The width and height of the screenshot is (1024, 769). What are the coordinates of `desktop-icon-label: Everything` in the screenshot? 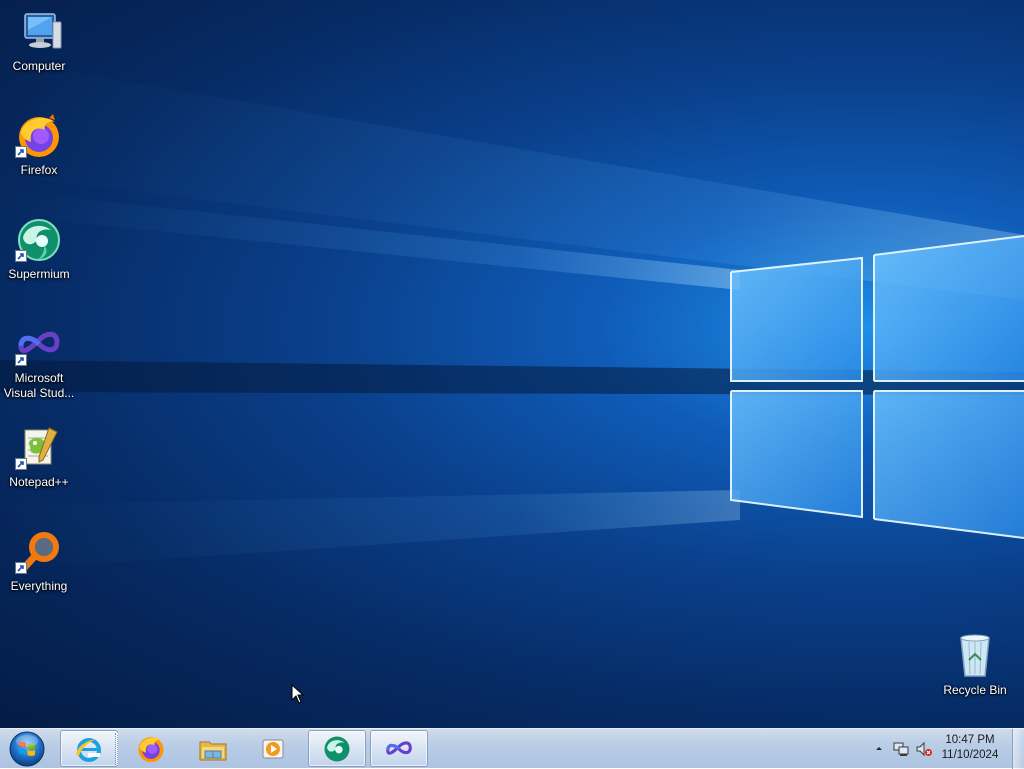 It's located at (39, 586).